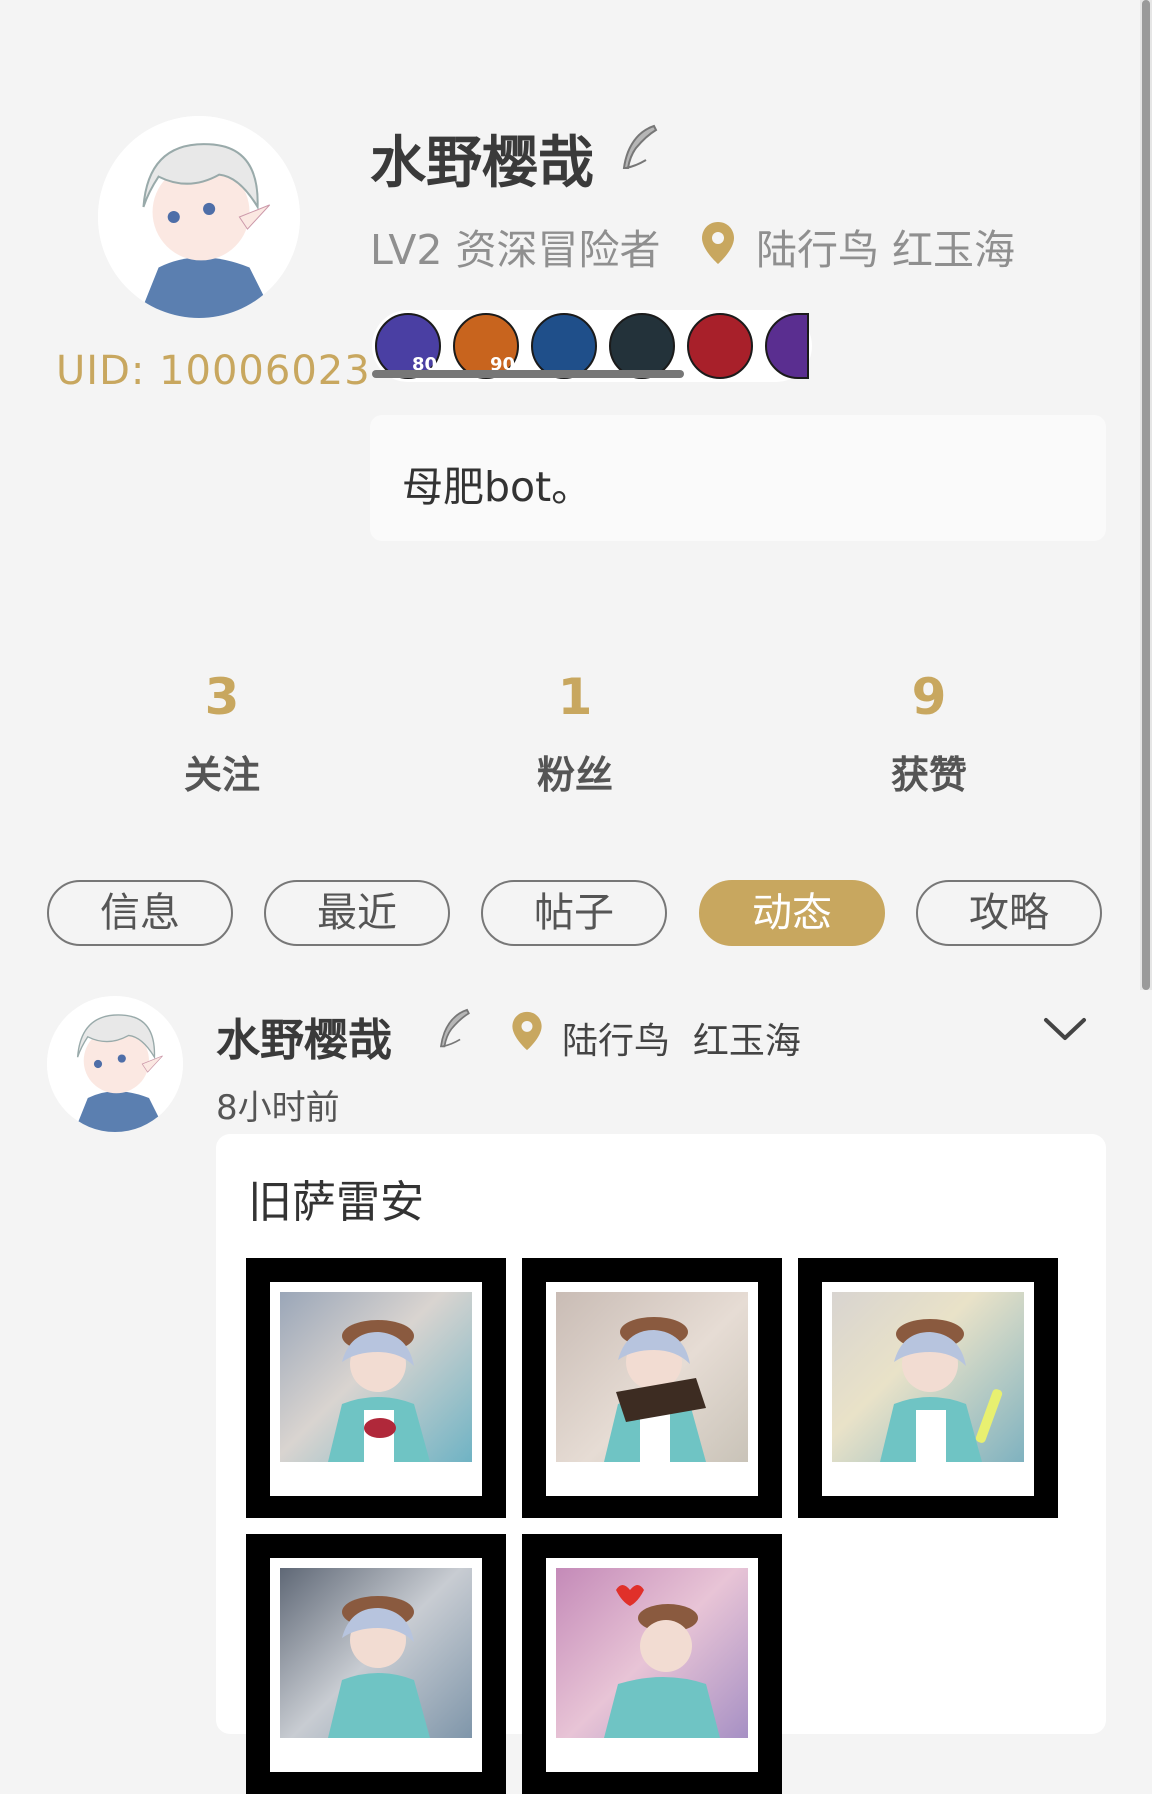 Image resolution: width=1152 pixels, height=1794 pixels. What do you see at coordinates (222, 697) in the screenshot?
I see `following-count: 3` at bounding box center [222, 697].